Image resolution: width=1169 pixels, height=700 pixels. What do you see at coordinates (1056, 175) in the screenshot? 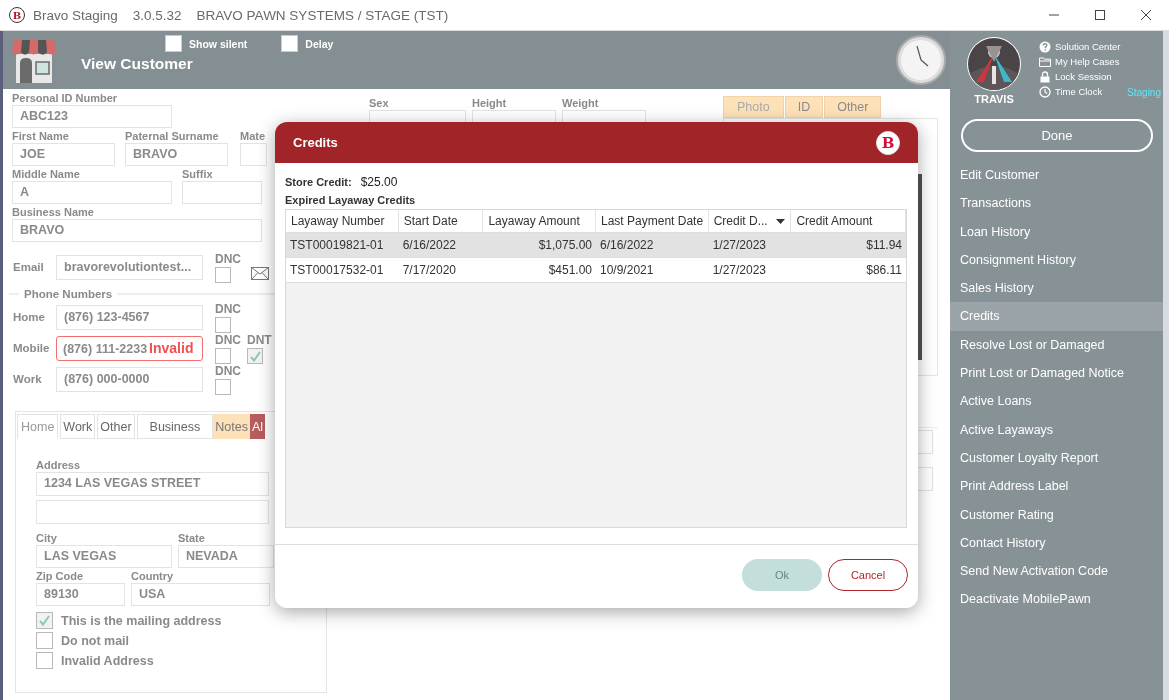
I see `sidebar-item: Edit Customer` at bounding box center [1056, 175].